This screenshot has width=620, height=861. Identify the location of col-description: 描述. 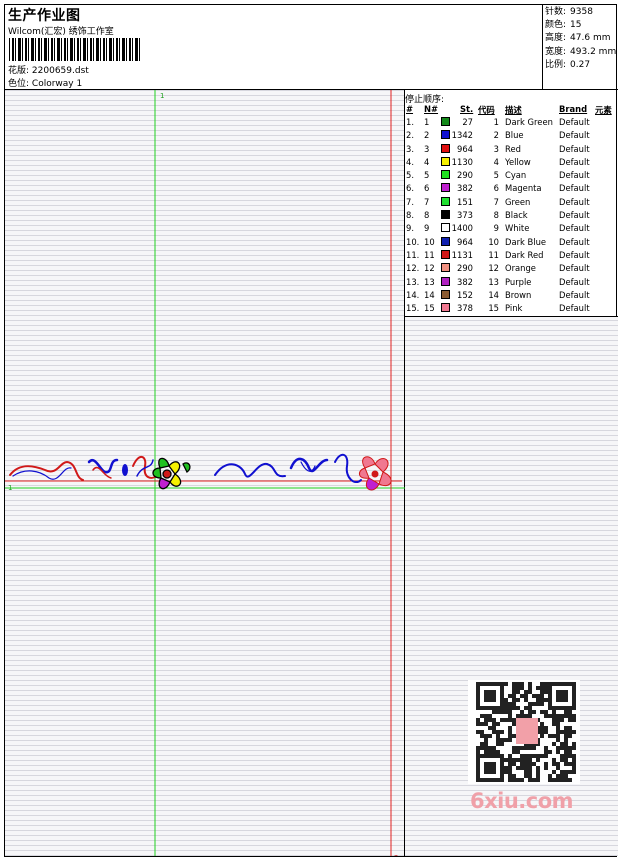
(513, 110).